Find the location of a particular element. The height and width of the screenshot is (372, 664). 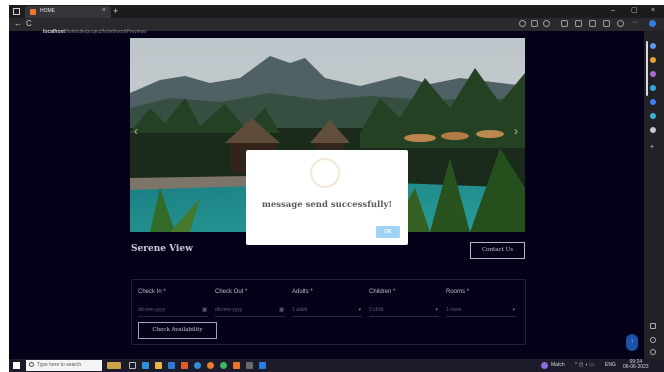

edge-app-icon is located at coordinates (145, 365).